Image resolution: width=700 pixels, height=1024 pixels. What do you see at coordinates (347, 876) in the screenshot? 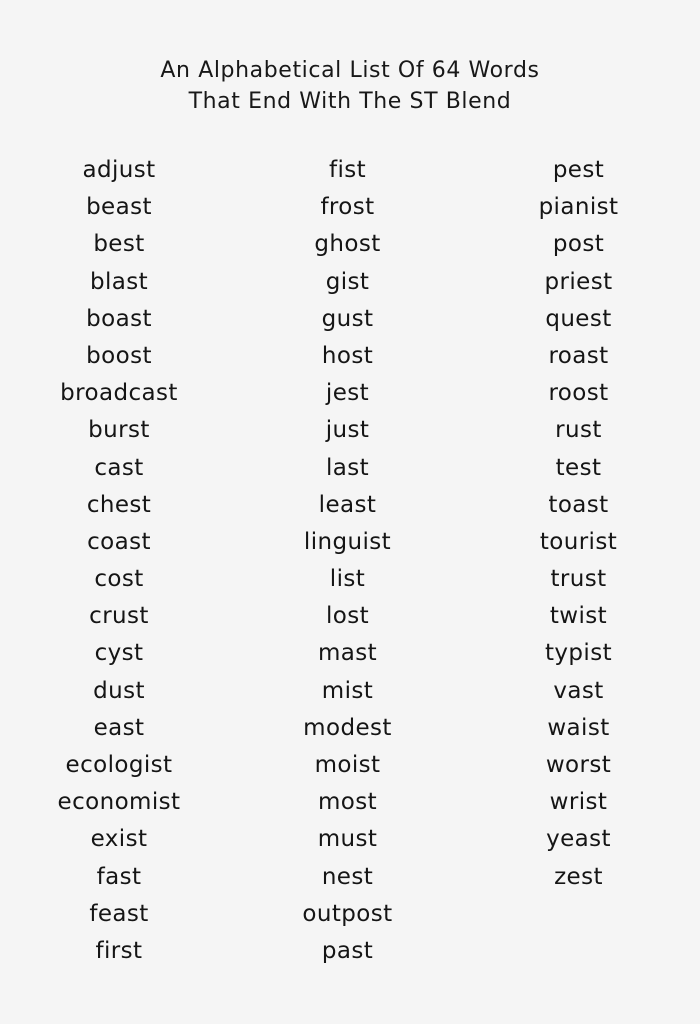
I see `word-item: nest` at bounding box center [347, 876].